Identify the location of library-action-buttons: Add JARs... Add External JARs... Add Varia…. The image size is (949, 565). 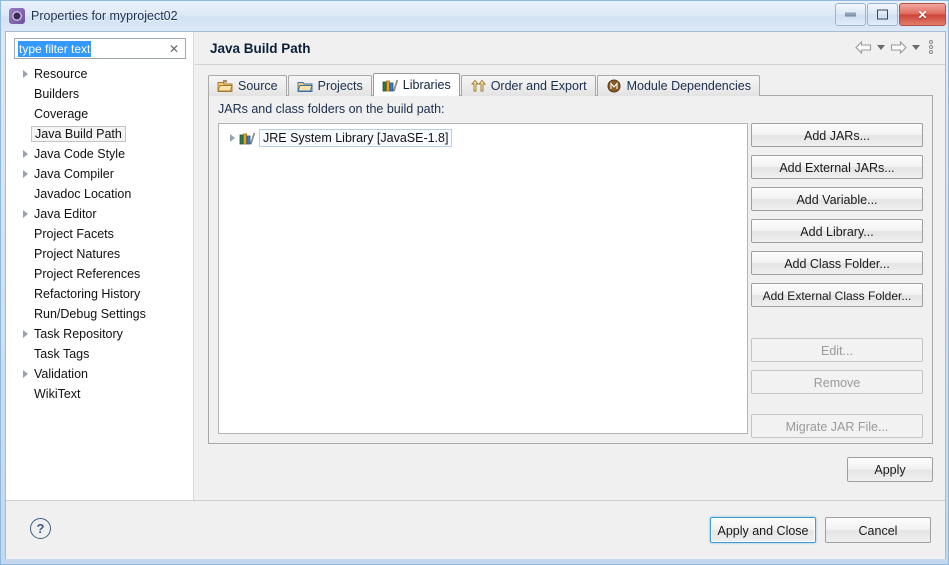
(837, 284).